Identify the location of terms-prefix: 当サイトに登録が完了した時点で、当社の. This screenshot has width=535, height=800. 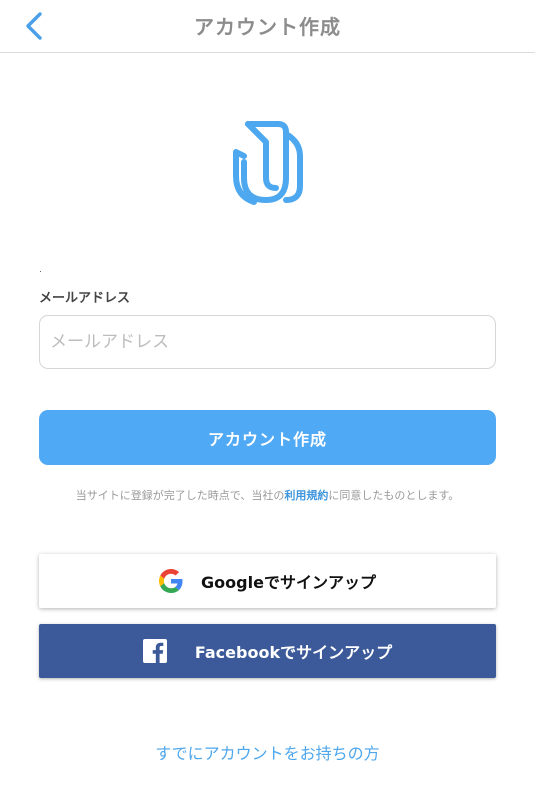
(180, 495).